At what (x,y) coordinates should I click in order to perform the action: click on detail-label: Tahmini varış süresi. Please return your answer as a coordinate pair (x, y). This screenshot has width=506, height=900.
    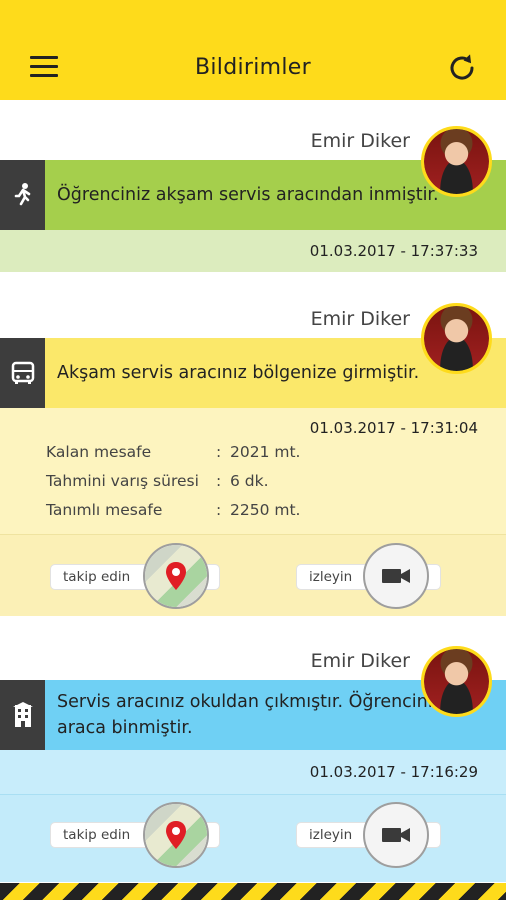
    Looking at the image, I should click on (122, 481).